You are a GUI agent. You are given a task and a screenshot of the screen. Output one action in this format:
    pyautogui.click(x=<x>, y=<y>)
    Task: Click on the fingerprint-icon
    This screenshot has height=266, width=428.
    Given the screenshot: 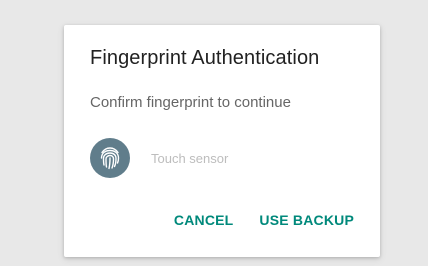 What is the action you would take?
    pyautogui.click(x=110, y=158)
    